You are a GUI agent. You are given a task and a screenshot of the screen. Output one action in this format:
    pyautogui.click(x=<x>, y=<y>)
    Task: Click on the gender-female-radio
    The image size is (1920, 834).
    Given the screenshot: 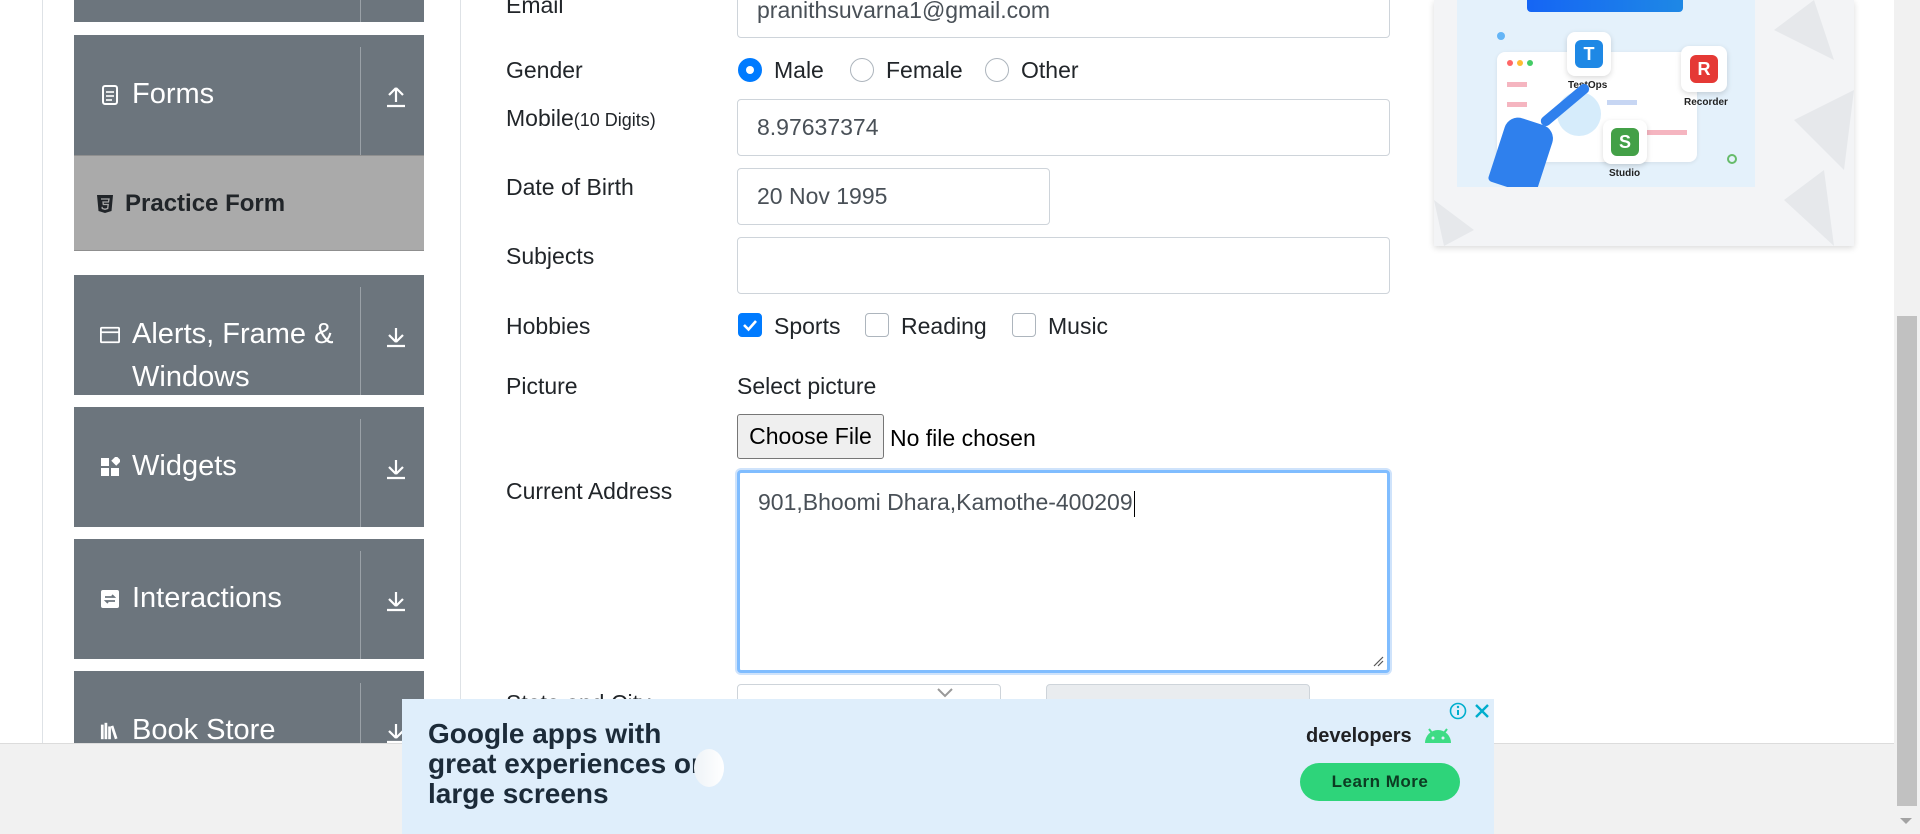 What is the action you would take?
    pyautogui.click(x=862, y=70)
    